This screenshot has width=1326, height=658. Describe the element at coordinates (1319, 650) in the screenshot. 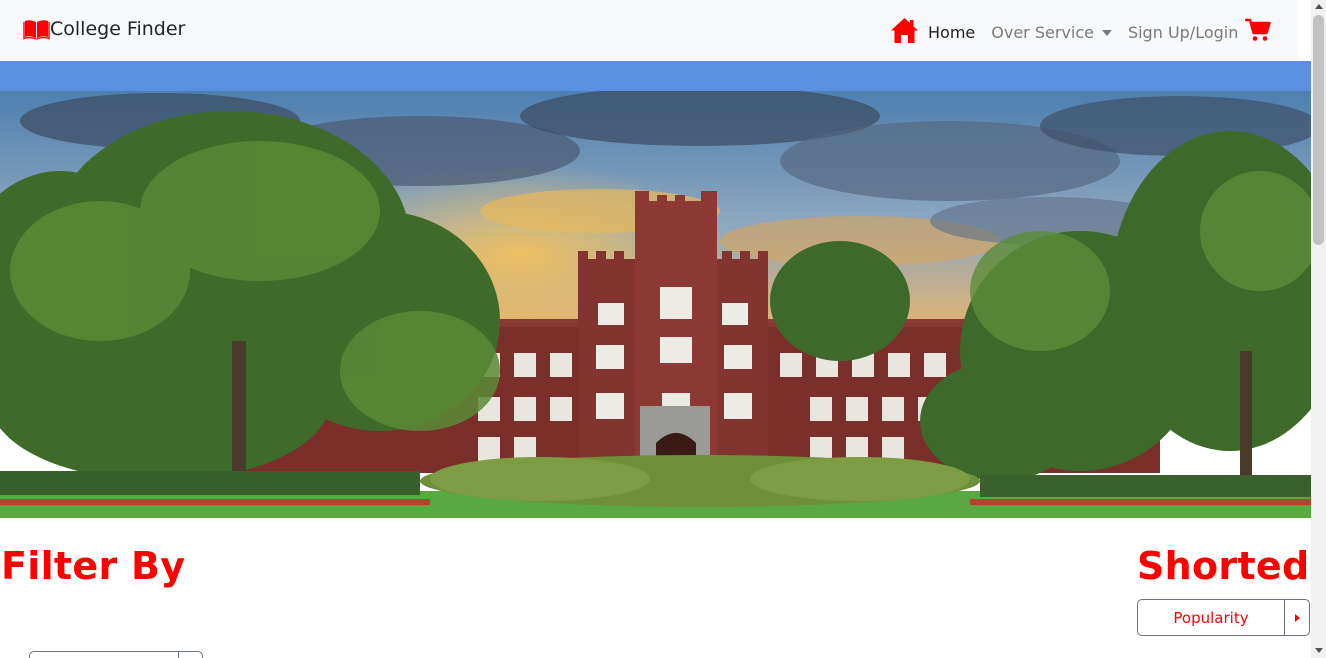

I see `scroll-down-icon` at that location.